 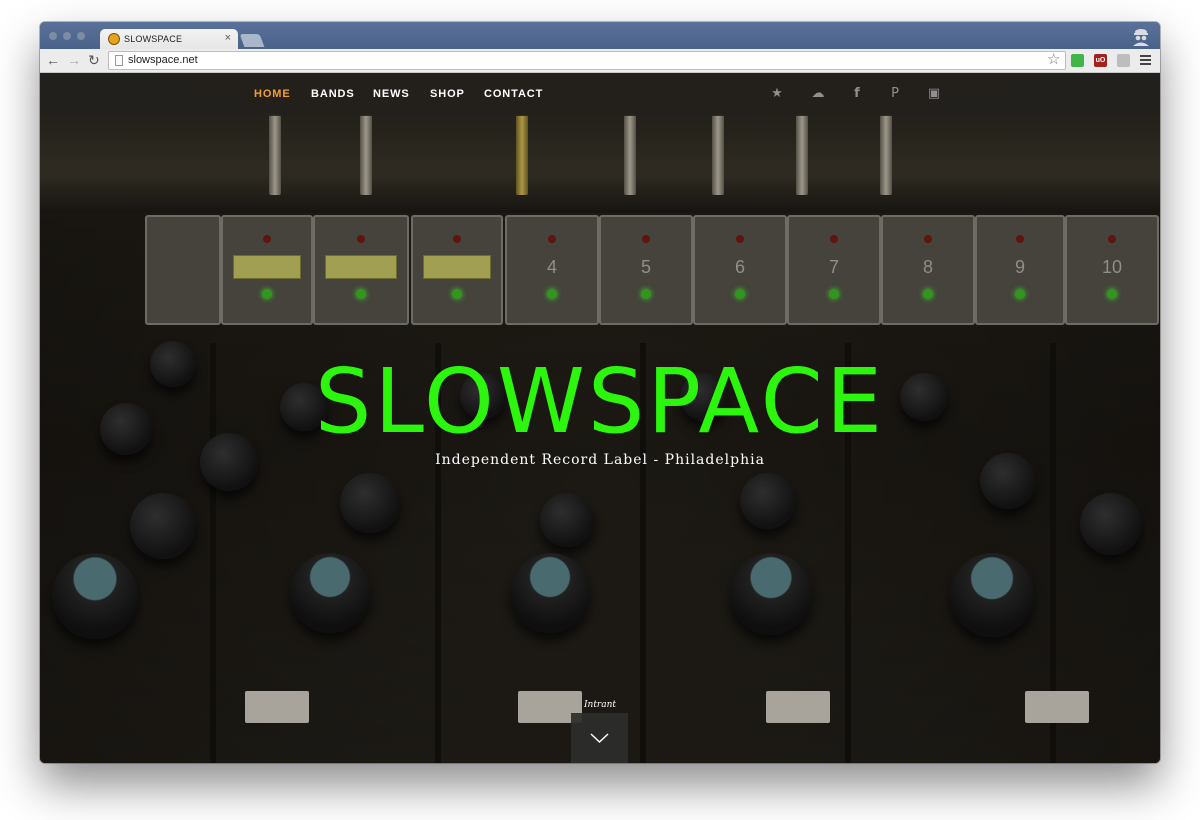 What do you see at coordinates (587, 60) in the screenshot?
I see `address-bar: slowspace.net` at bounding box center [587, 60].